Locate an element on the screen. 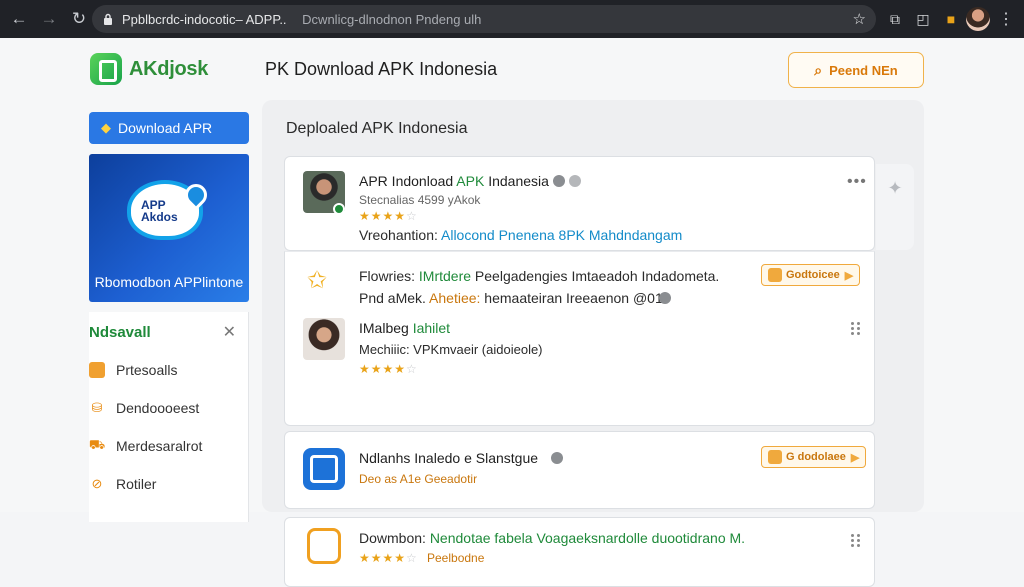 The image size is (1024, 587). location-icon is located at coordinates (665, 298).